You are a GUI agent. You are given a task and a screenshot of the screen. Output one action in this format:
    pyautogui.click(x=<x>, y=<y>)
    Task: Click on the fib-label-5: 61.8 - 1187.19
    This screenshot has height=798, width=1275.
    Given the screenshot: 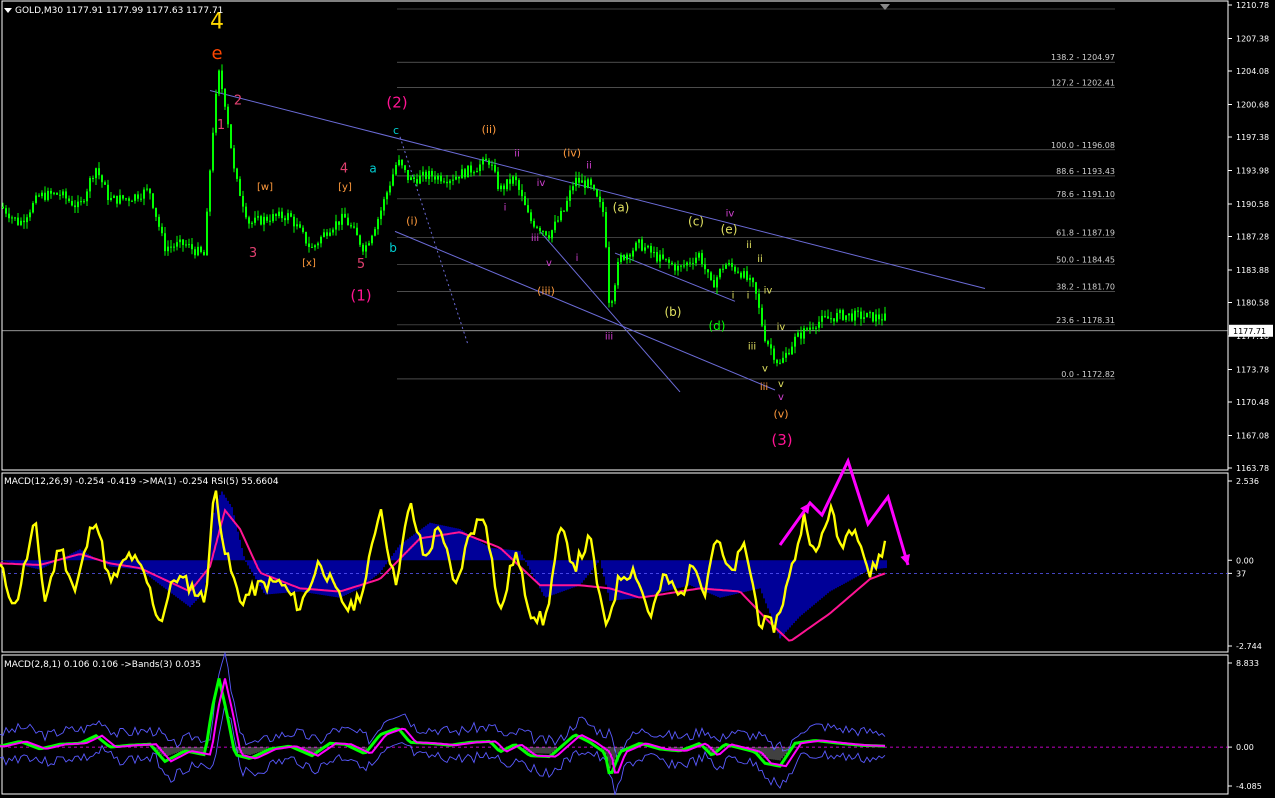 What is the action you would take?
    pyautogui.click(x=1085, y=232)
    